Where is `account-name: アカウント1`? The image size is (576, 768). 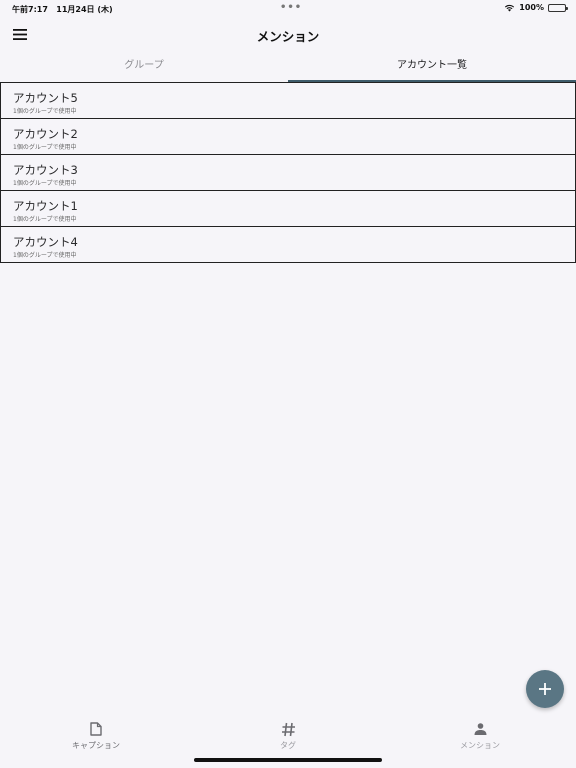 account-name: アカウント1 is located at coordinates (45, 206).